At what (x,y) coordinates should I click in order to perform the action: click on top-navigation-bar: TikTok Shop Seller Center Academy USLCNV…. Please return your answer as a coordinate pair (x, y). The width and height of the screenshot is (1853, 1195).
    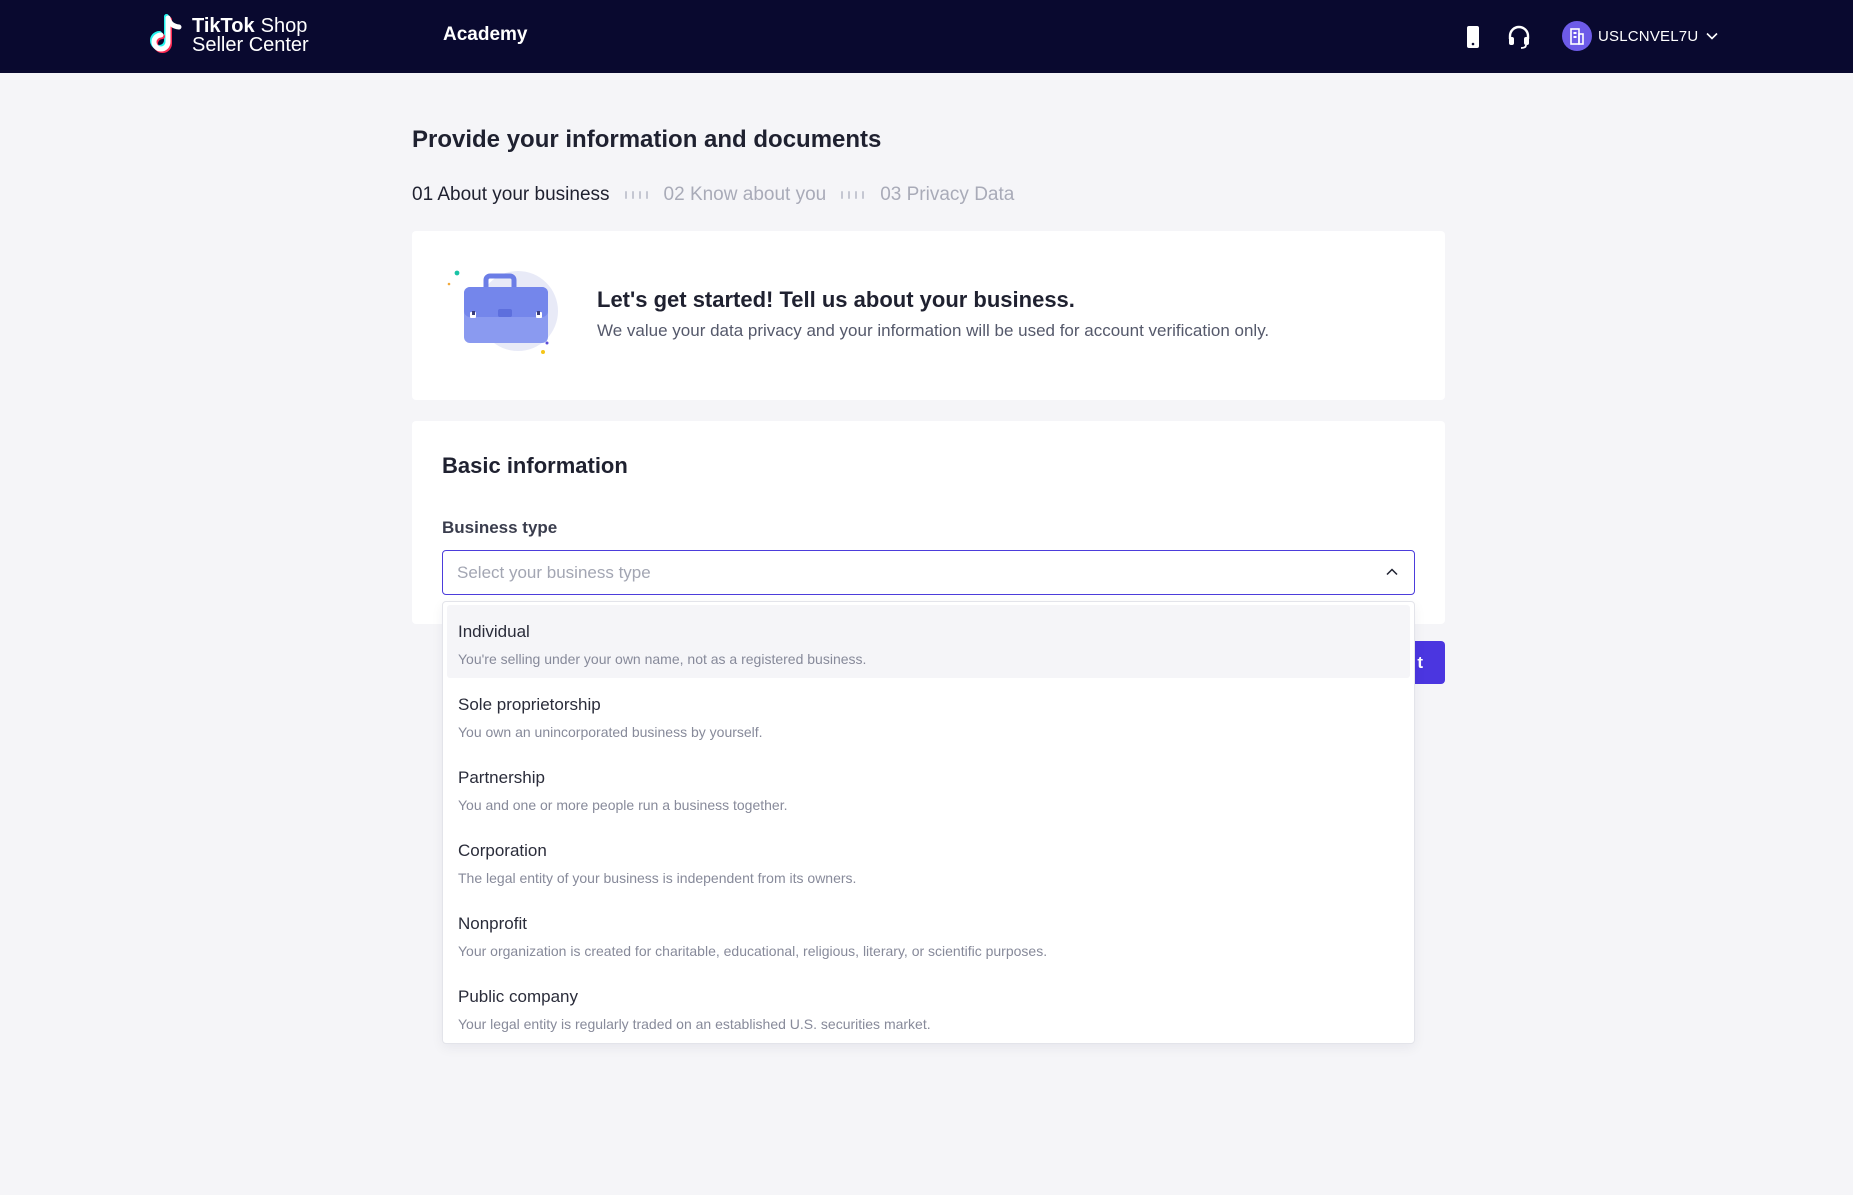
    Looking at the image, I should click on (926, 36).